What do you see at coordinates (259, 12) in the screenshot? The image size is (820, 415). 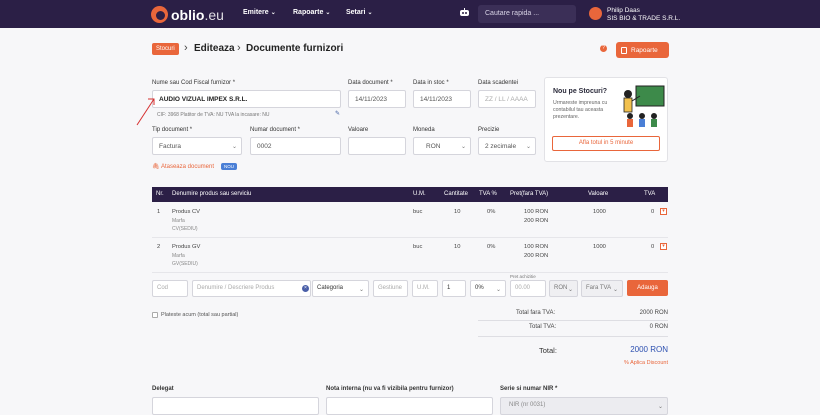 I see `menu-emitere: Emitere ⌄` at bounding box center [259, 12].